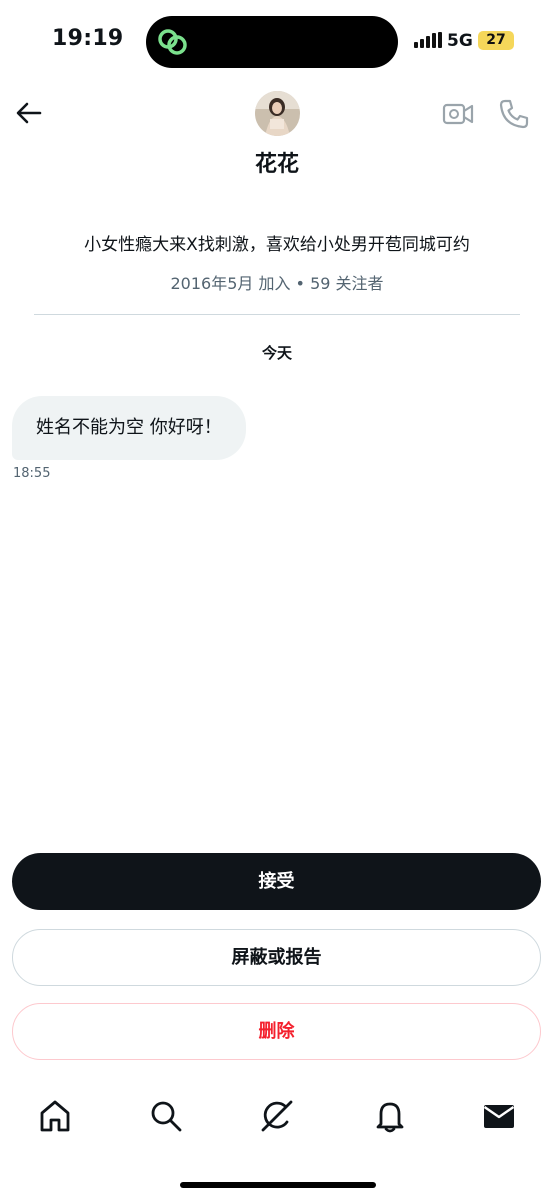 The height and width of the screenshot is (1200, 554). I want to click on profile-join-followers: 2016年5月 加入 • 59 关注者, so click(277, 283).